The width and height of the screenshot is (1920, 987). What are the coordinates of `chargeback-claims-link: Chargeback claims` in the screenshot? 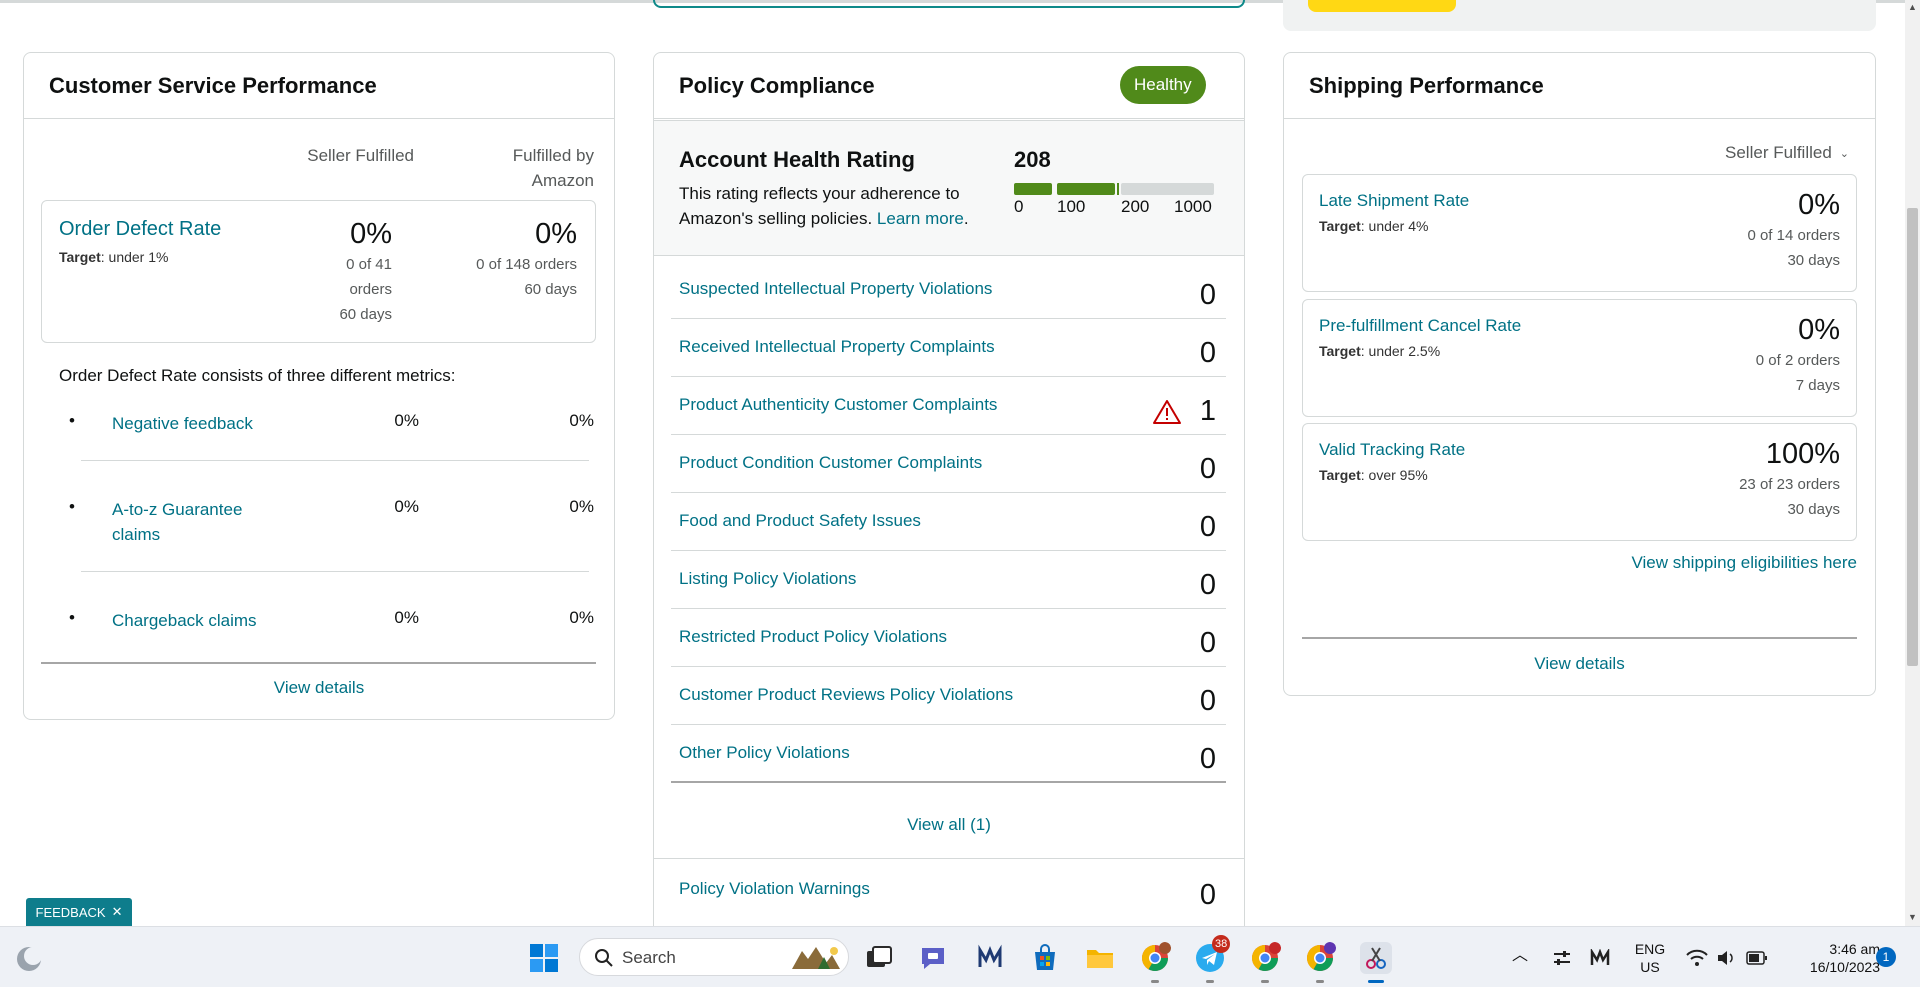 It's located at (197, 620).